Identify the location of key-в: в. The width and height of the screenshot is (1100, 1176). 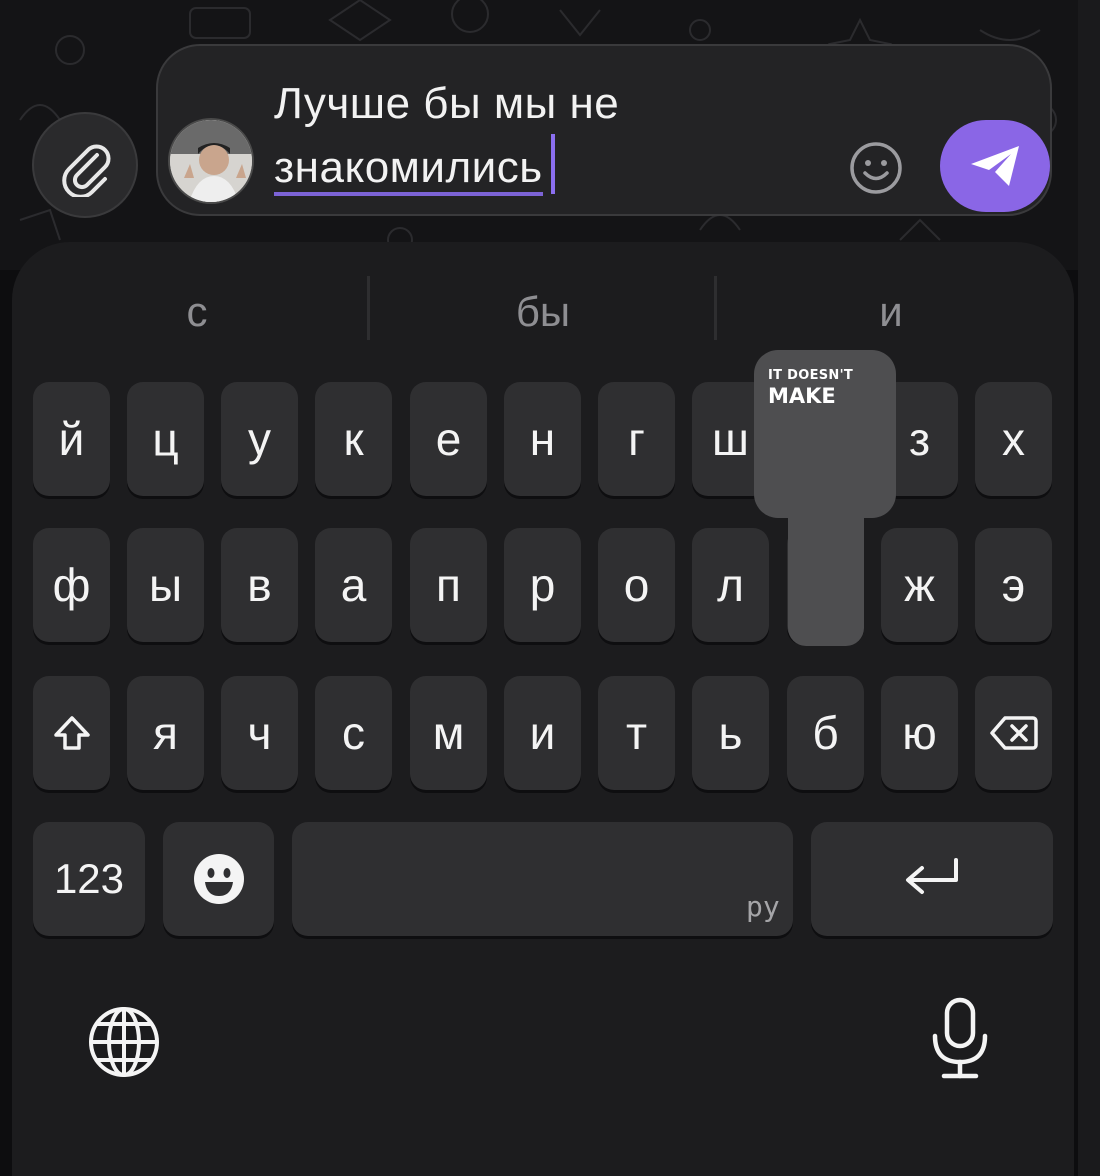
(259, 585).